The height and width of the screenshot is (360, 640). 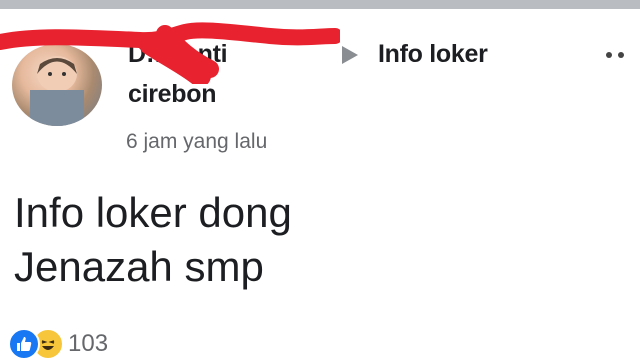 What do you see at coordinates (139, 266) in the screenshot?
I see `post-line-2: Jenazah smp` at bounding box center [139, 266].